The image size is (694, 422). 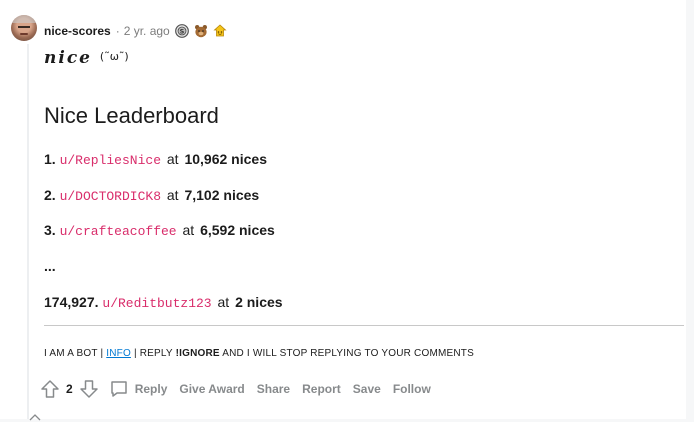 I want to click on self-rank-row: 174,927. u/Reditbutz123 at 2 nices, so click(x=163, y=302).